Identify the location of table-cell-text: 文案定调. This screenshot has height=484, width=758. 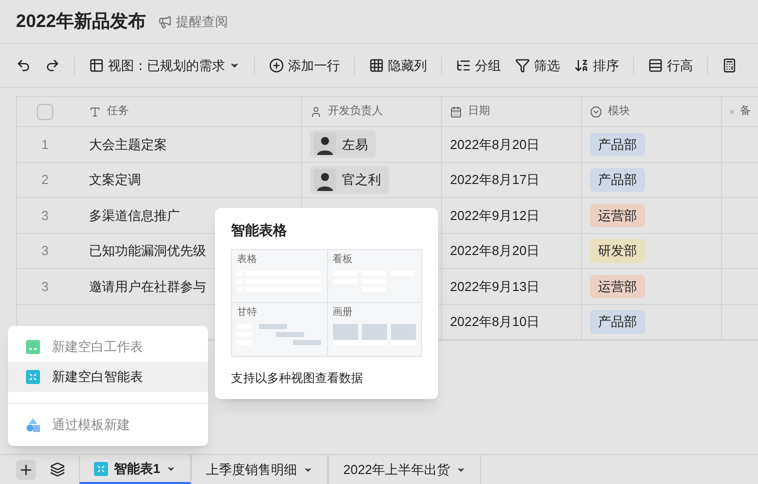
(115, 180).